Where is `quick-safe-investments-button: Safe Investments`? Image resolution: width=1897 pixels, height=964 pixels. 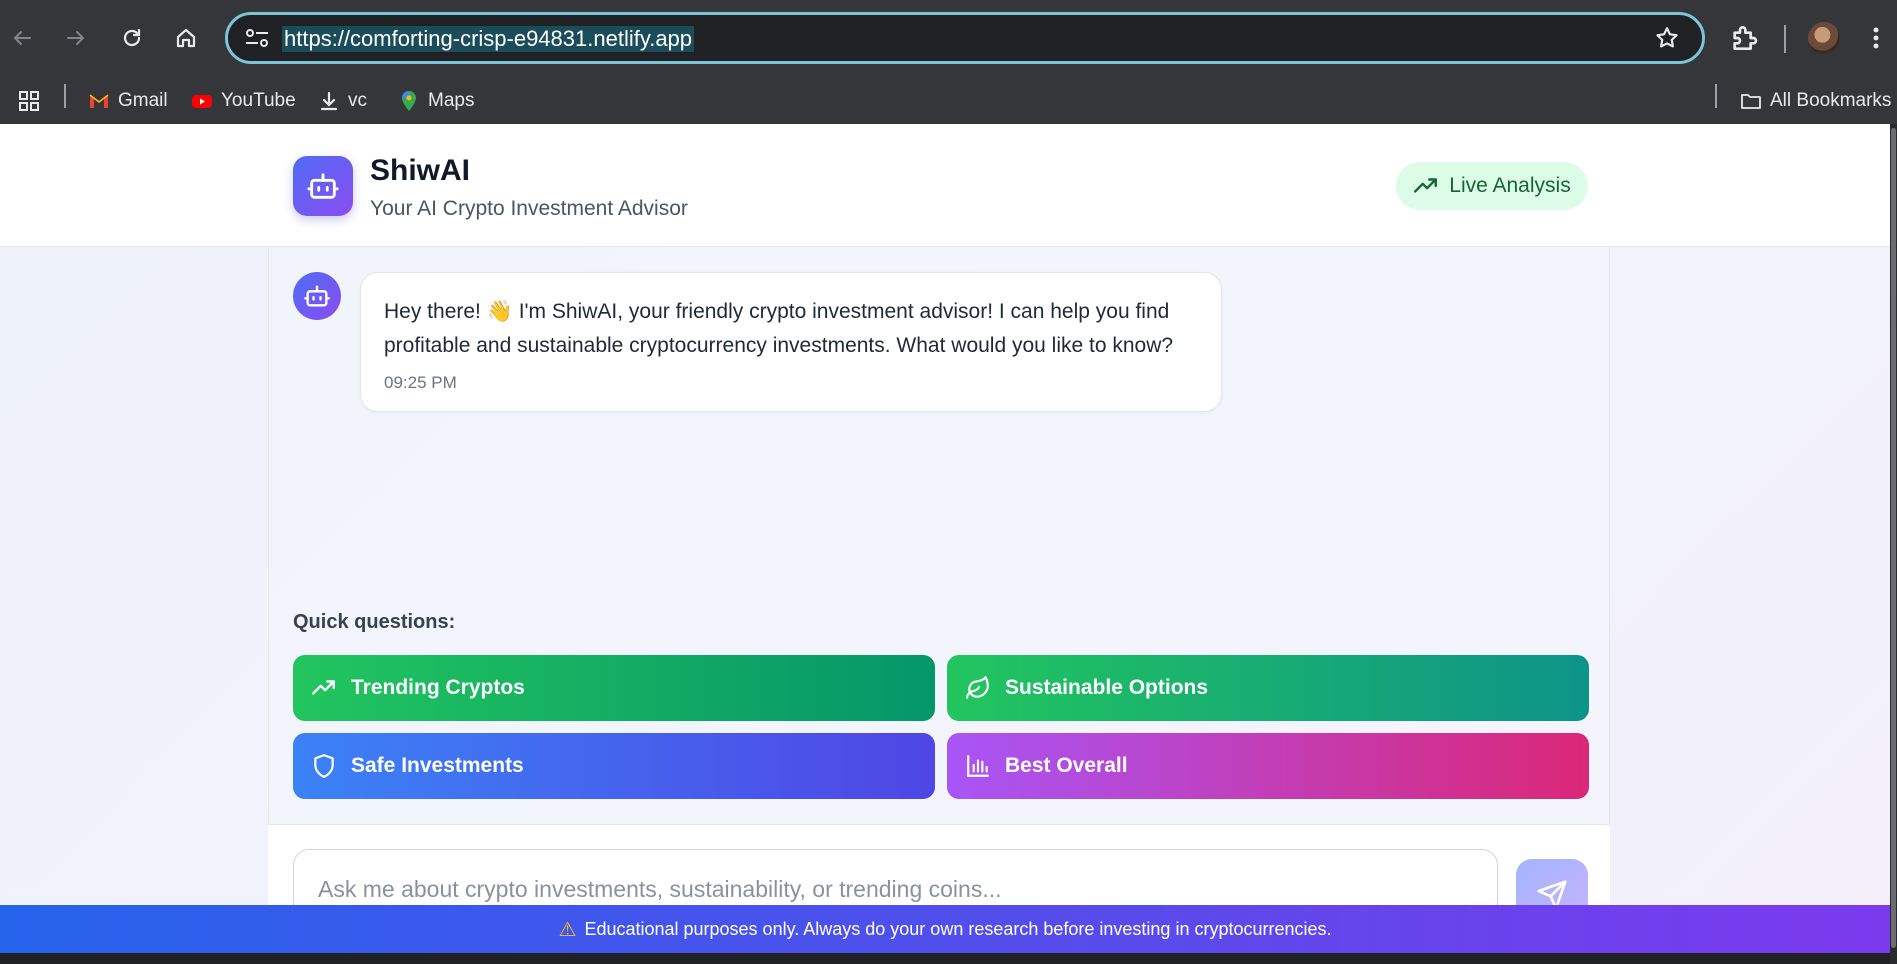 quick-safe-investments-button: Safe Investments is located at coordinates (614, 766).